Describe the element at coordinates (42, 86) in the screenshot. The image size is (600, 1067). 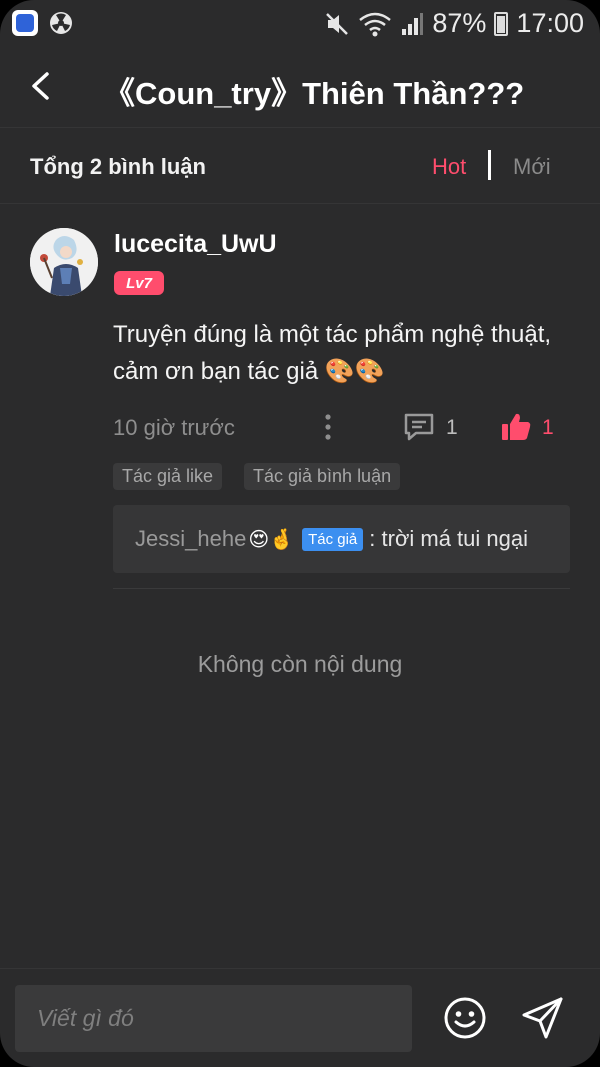
I see `back-icon` at that location.